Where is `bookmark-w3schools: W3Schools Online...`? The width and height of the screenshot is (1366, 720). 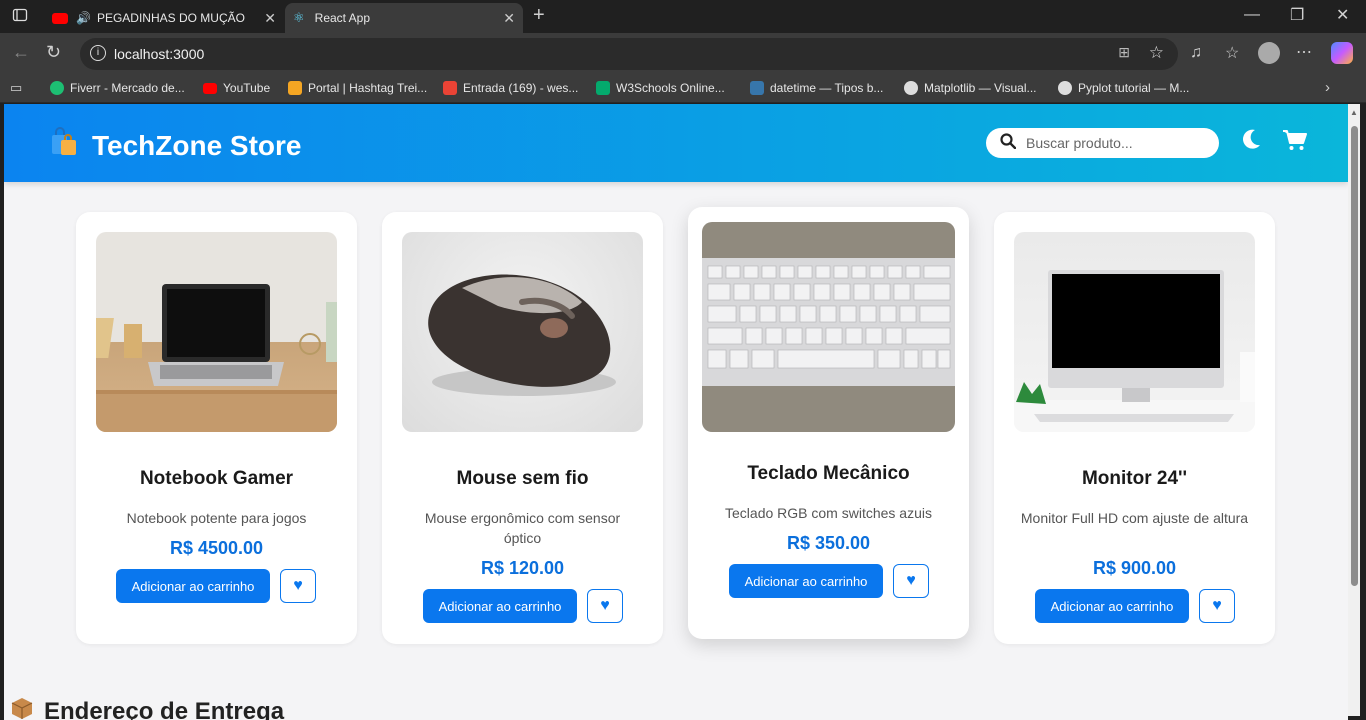 bookmark-w3schools: W3Schools Online... is located at coordinates (660, 88).